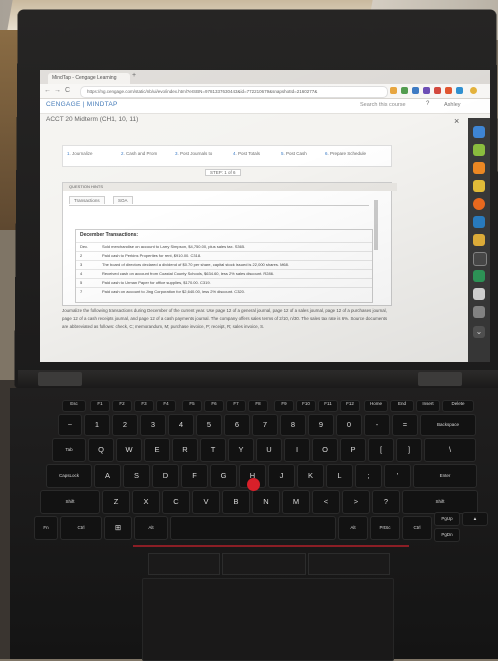 The height and width of the screenshot is (661, 498). Describe the element at coordinates (47, 90) in the screenshot. I see `back-button: ←` at that location.